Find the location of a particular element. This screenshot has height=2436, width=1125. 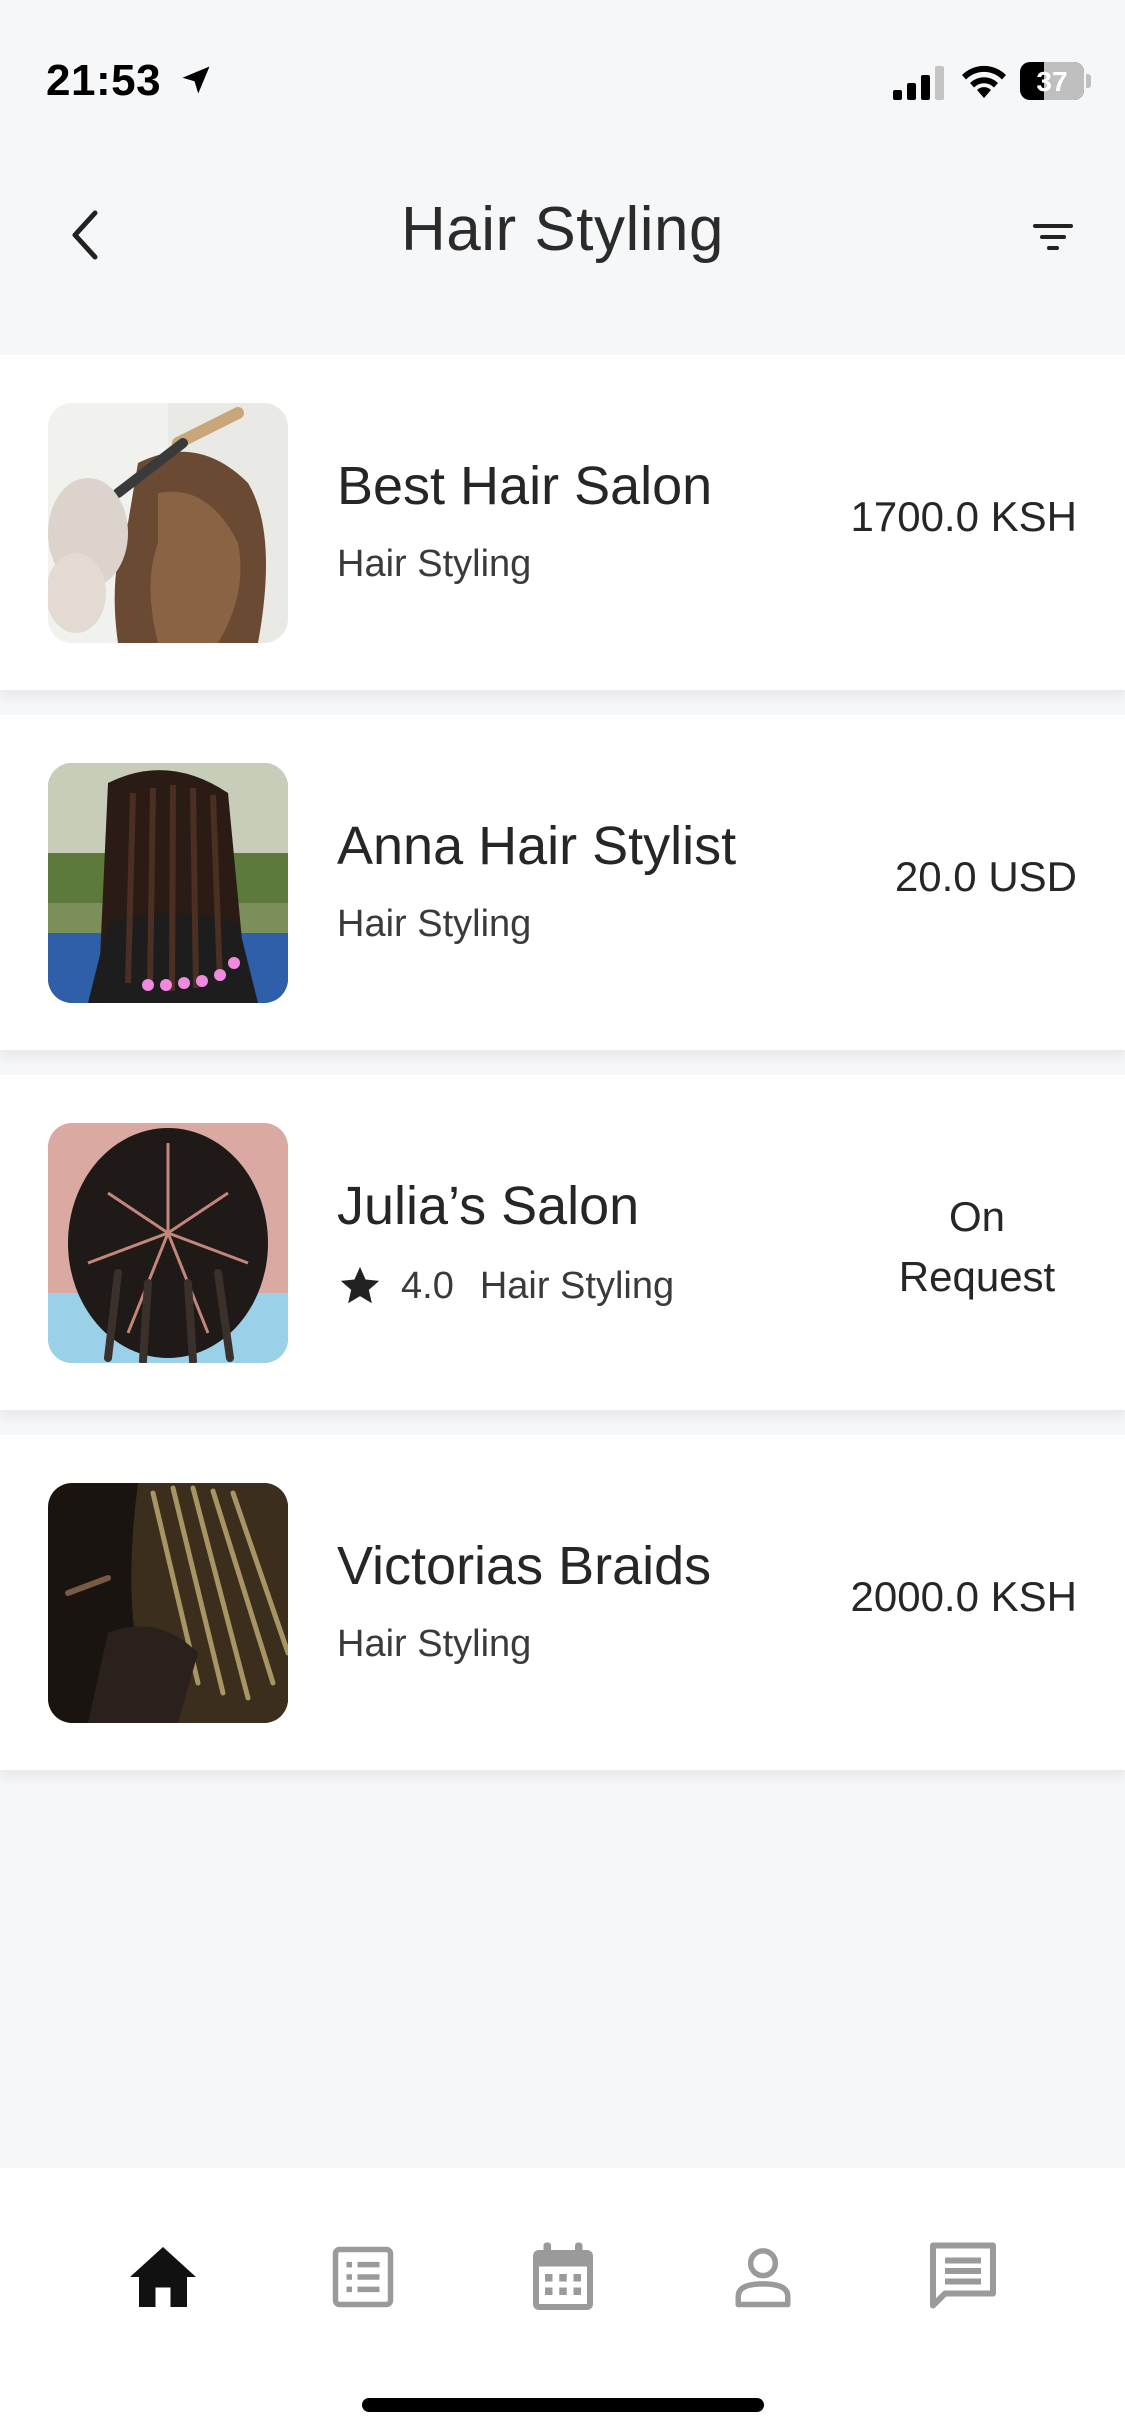

home-indicator is located at coordinates (563, 2405).